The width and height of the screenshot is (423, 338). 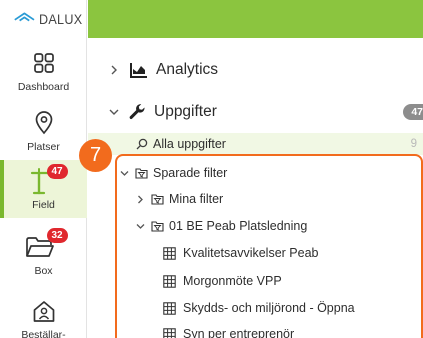 What do you see at coordinates (43, 147) in the screenshot?
I see `rail-item-label: Platser` at bounding box center [43, 147].